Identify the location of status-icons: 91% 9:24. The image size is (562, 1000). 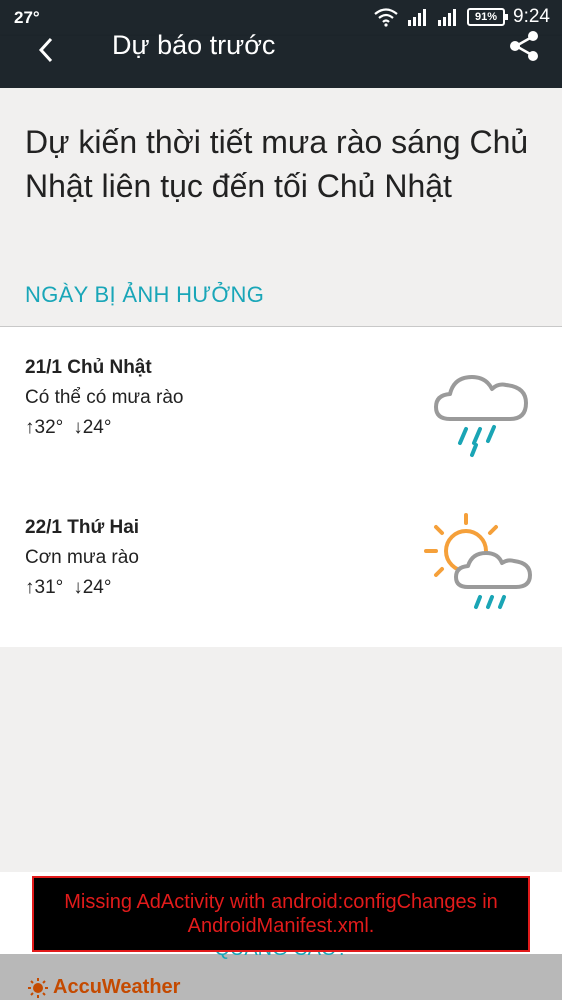
(461, 17).